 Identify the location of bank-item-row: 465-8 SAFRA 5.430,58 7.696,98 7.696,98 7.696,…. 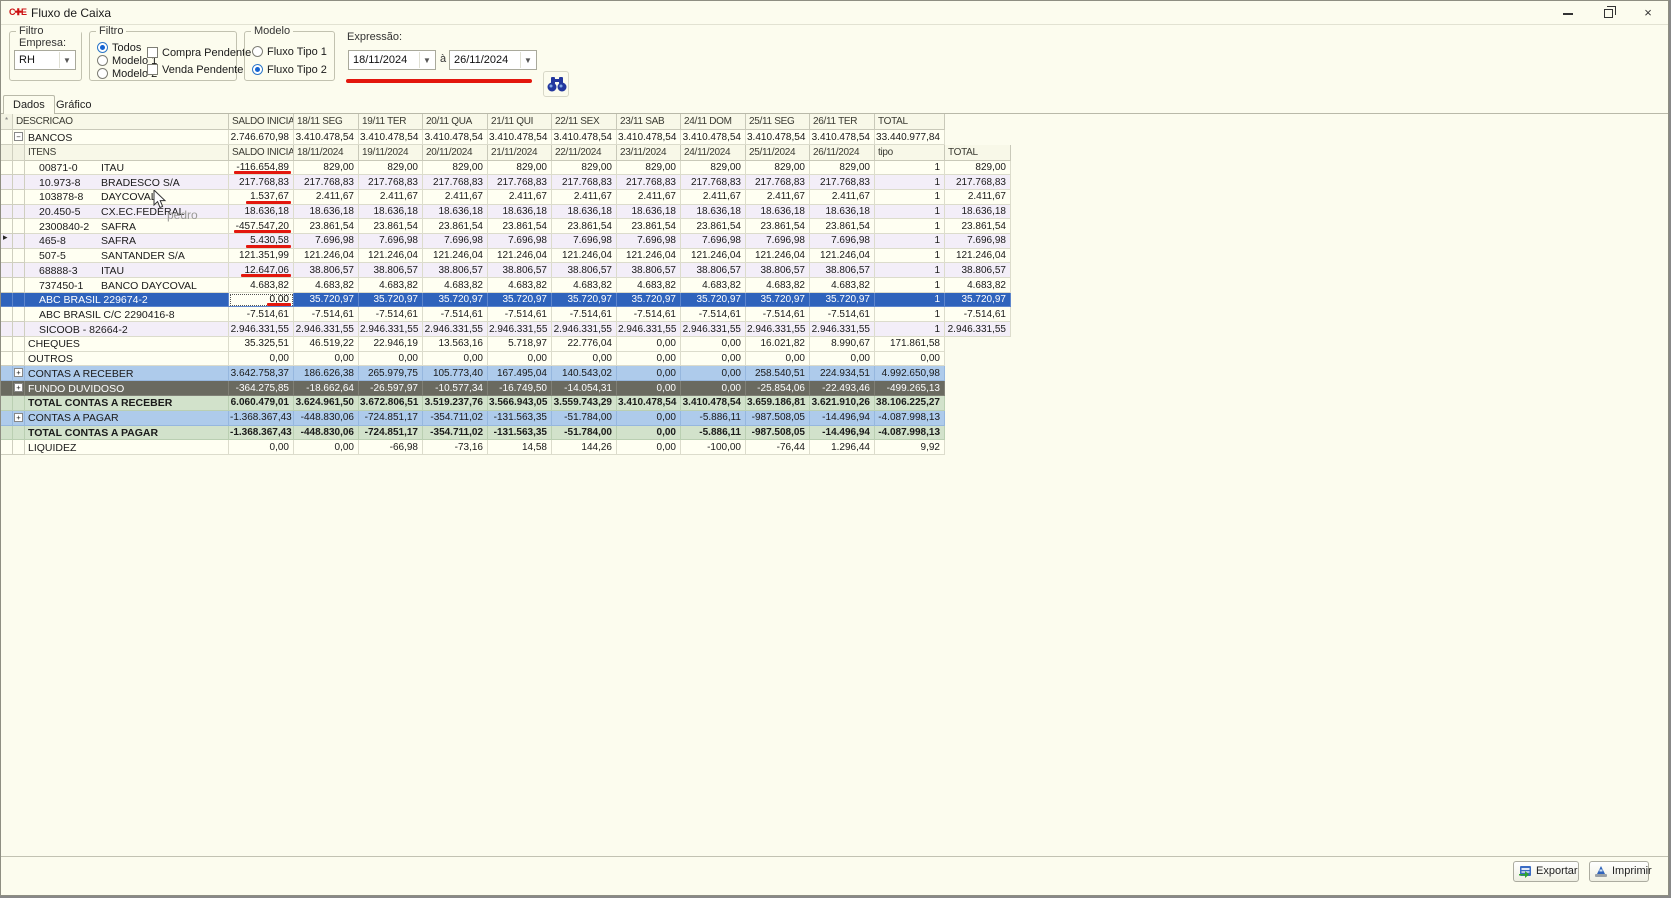
(506, 241).